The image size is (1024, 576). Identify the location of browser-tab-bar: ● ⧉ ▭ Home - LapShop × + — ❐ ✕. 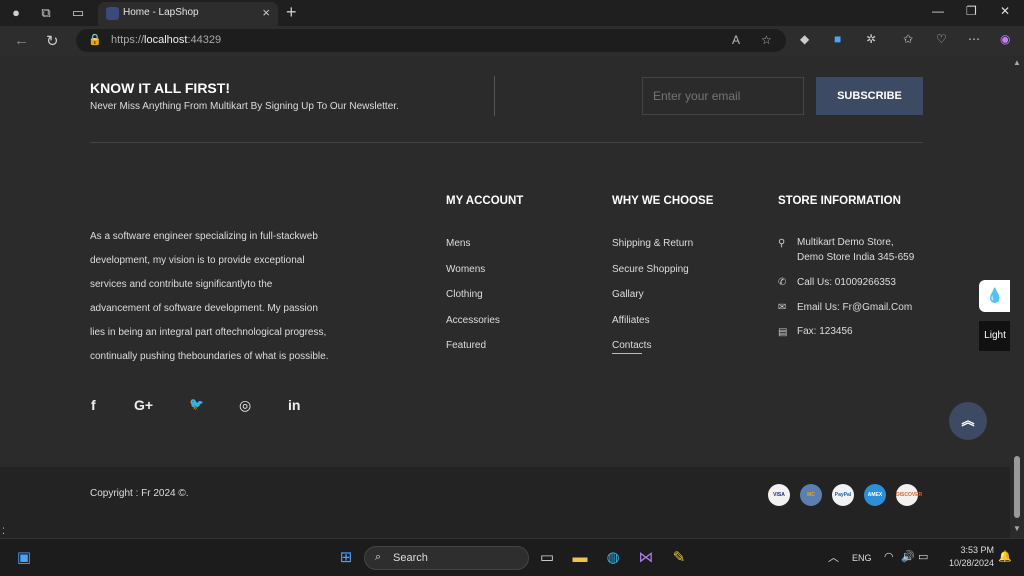
(512, 13).